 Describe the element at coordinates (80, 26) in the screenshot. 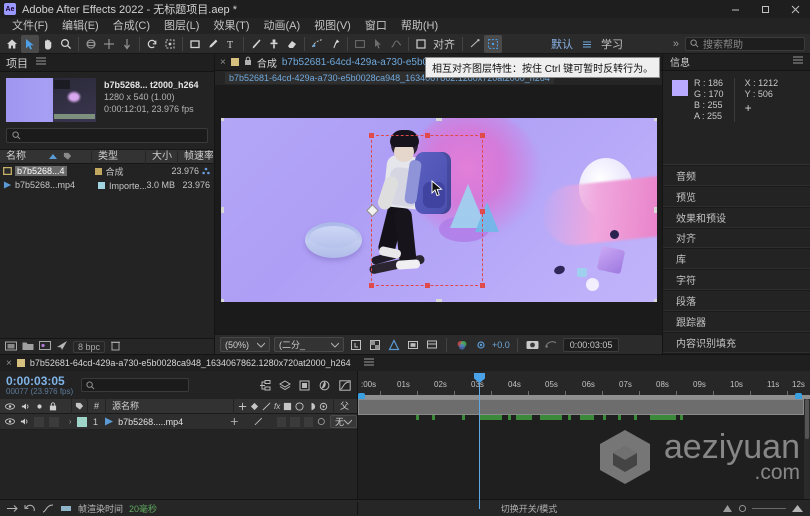

I see `menu-item-edit: 编辑(E)` at that location.